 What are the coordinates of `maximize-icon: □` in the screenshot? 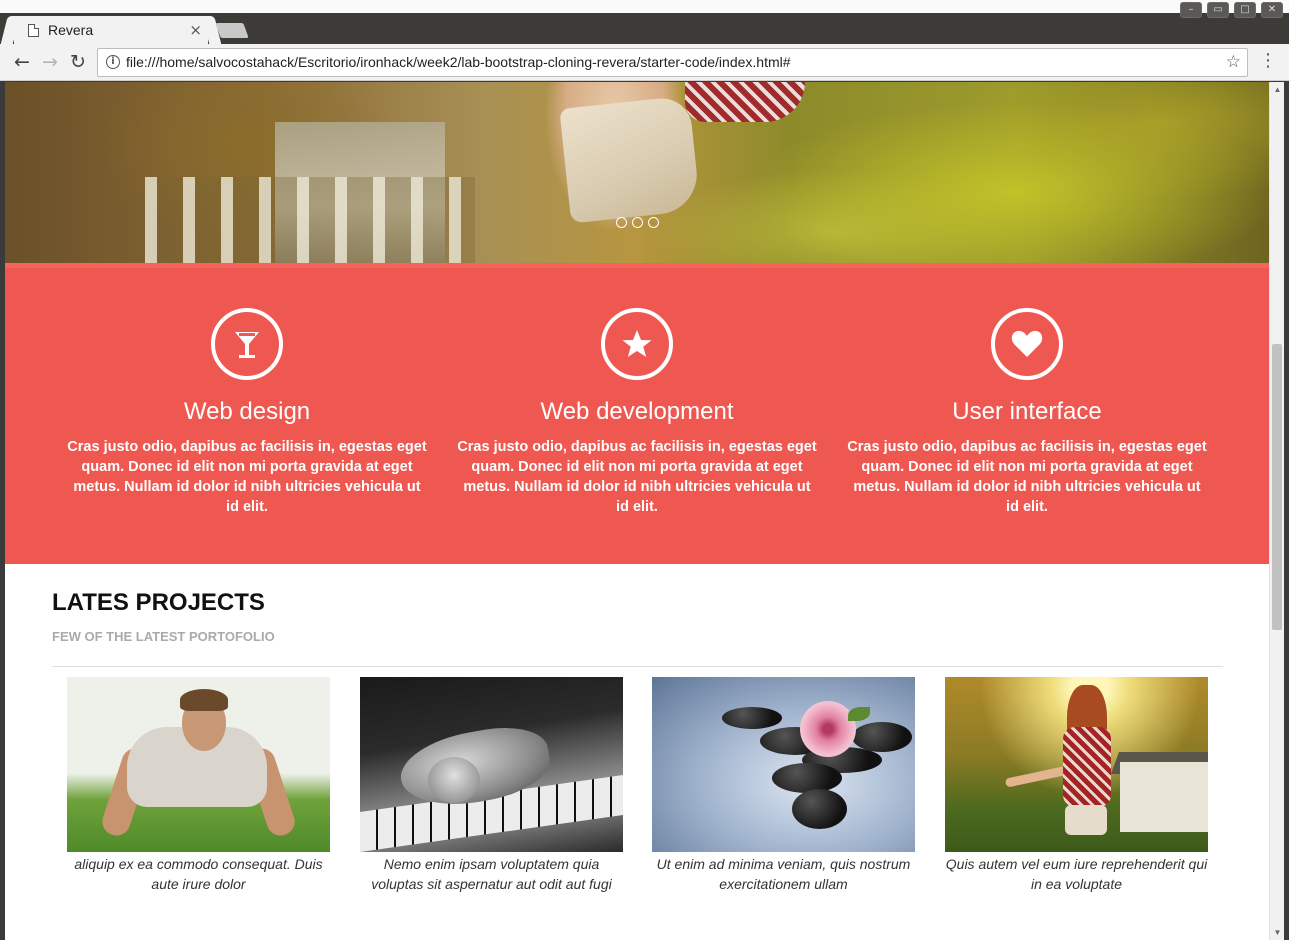 It's located at (1245, 10).